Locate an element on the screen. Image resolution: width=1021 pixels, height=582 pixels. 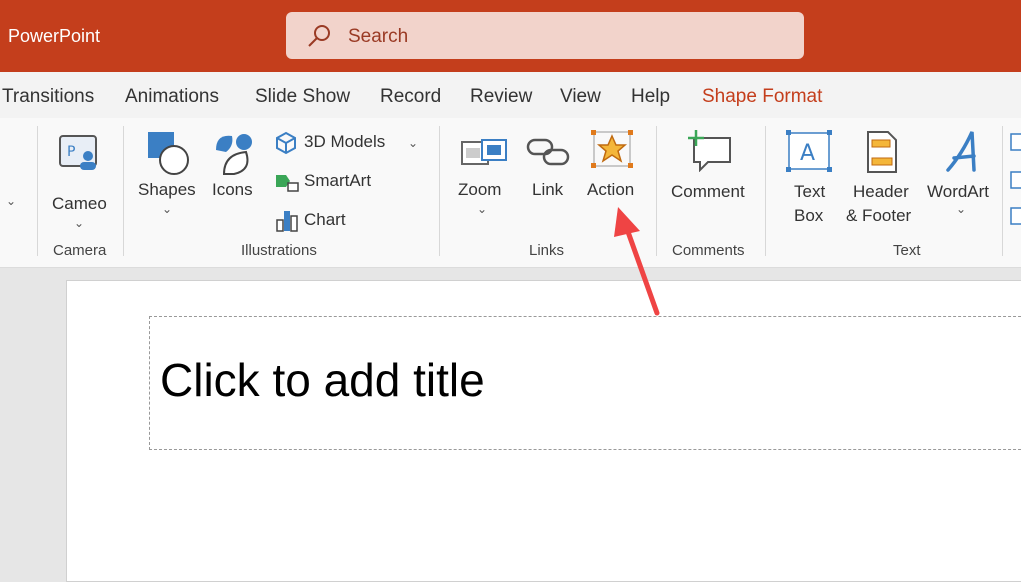
smartart-icon is located at coordinates (287, 183).